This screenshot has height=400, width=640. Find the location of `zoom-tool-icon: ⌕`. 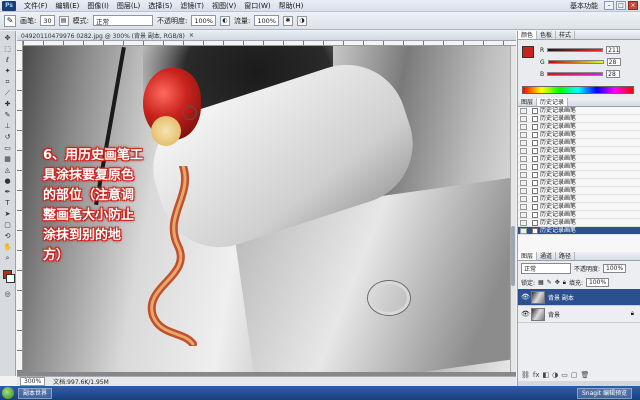

zoom-tool-icon: ⌕ is located at coordinates (8, 258).